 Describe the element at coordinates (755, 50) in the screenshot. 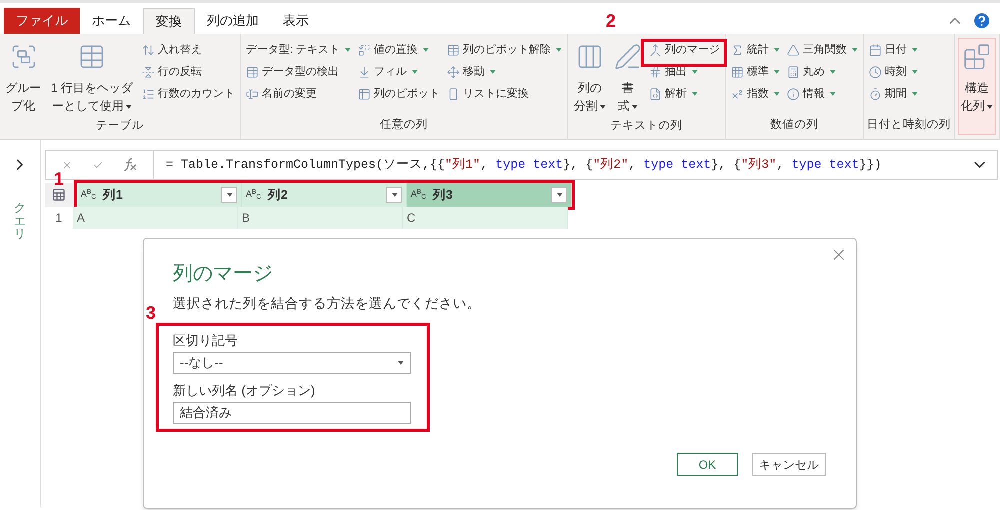

I see `ribbon-button: 統計` at that location.